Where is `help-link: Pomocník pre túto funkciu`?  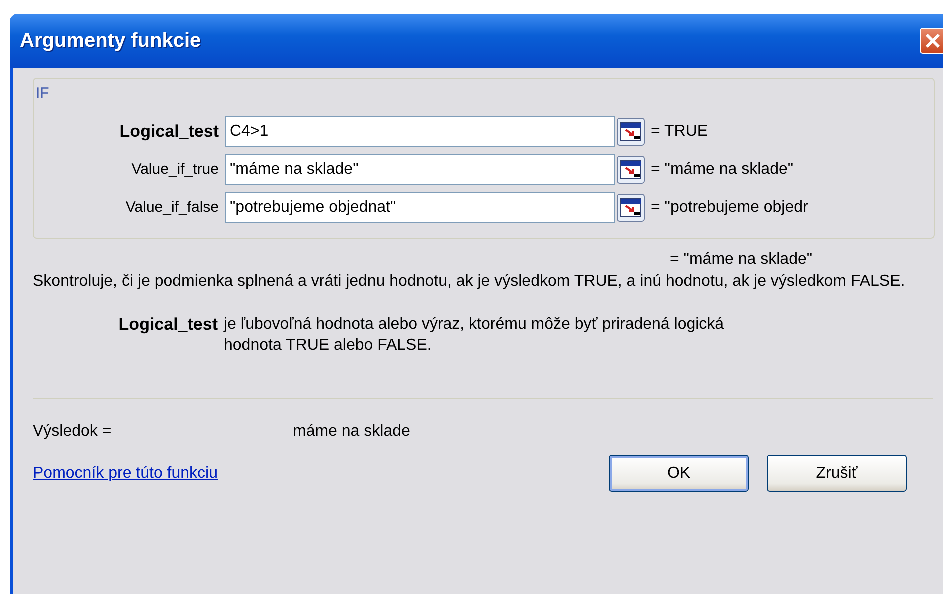 help-link: Pomocník pre túto funkciu is located at coordinates (312, 473).